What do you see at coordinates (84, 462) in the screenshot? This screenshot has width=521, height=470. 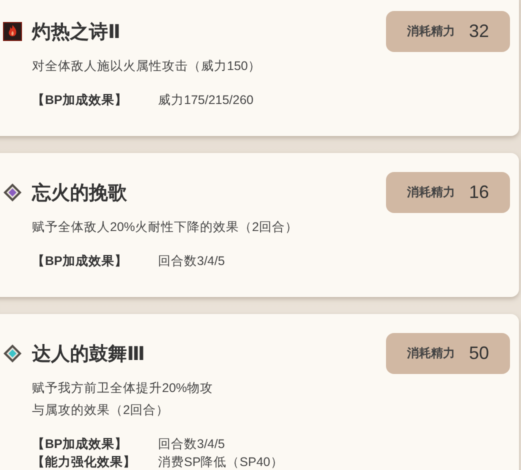 I see `effect-label: 【能力强化效果】` at bounding box center [84, 462].